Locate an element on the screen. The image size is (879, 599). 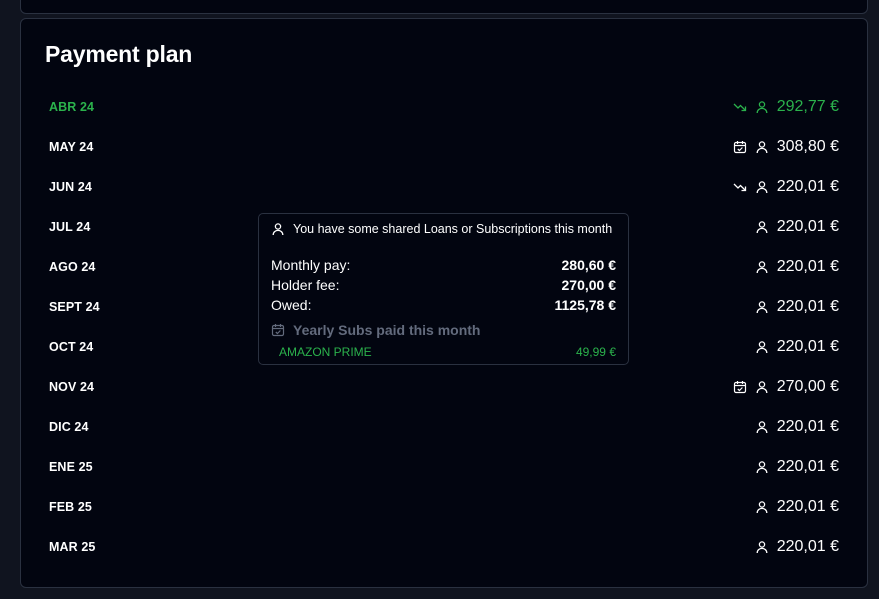
tooltip-line-label: Owed: is located at coordinates (291, 305).